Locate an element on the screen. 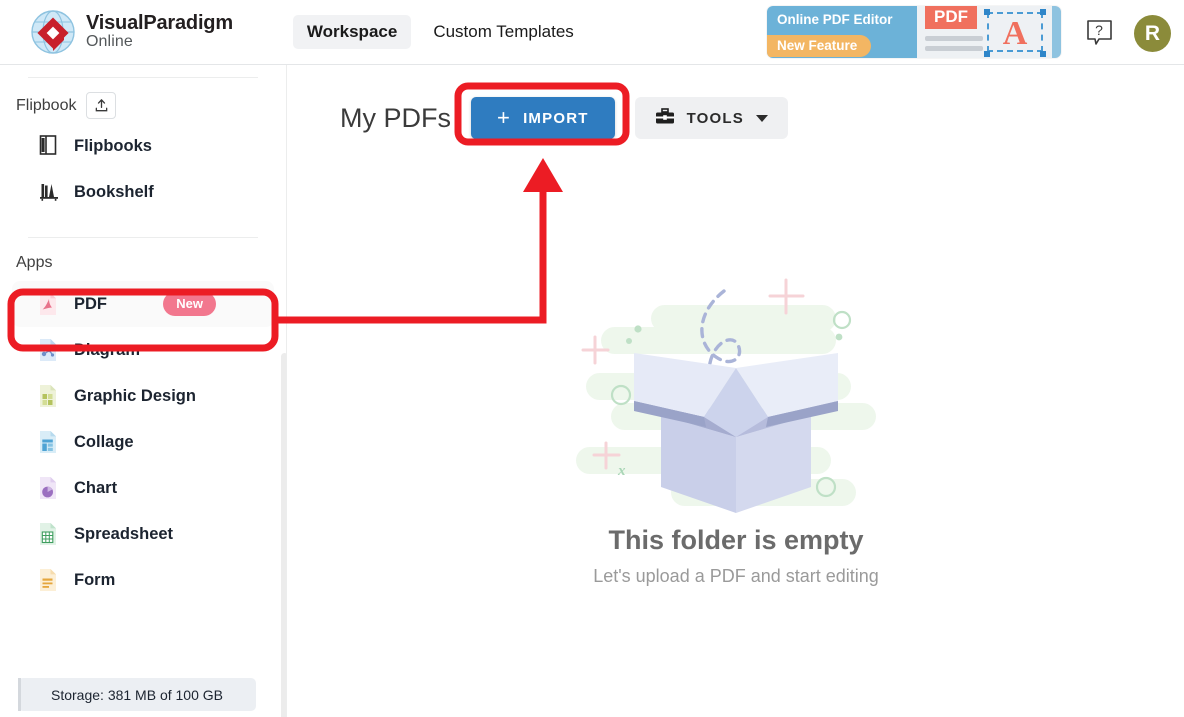 The width and height of the screenshot is (1184, 717). sidebar-item-flipbooks: Flipbooks is located at coordinates (143, 146).